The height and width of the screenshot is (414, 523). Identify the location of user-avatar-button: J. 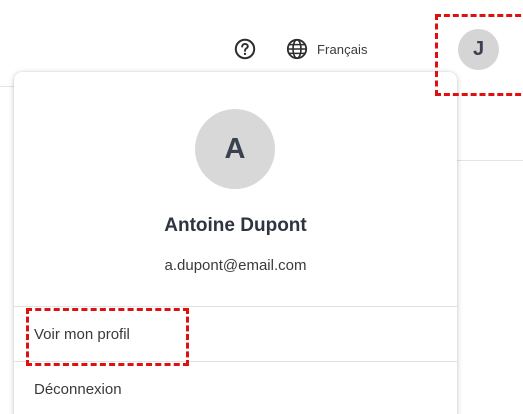
(478, 49).